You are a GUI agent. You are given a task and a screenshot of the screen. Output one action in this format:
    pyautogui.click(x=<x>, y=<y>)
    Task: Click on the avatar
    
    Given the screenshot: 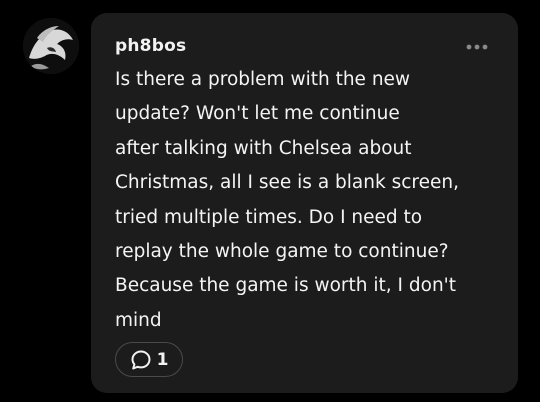 What is the action you would take?
    pyautogui.click(x=51, y=46)
    